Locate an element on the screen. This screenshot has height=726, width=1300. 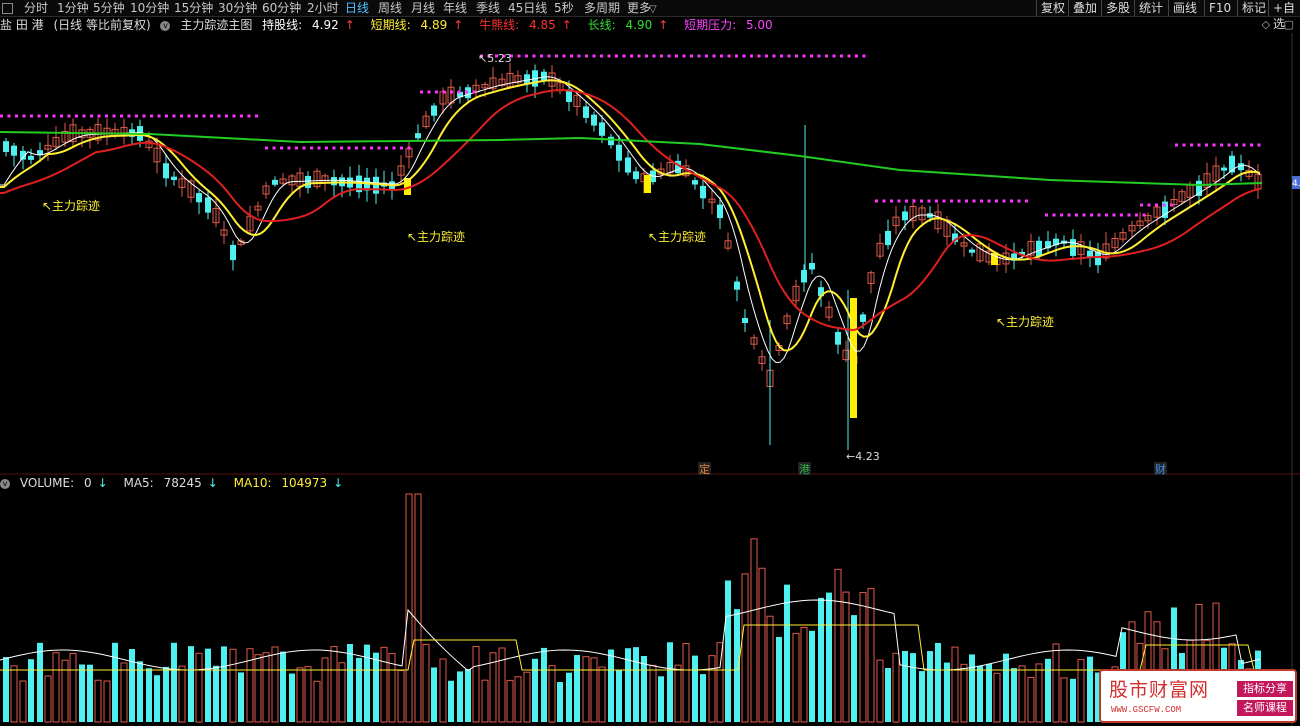
price-tag-label: 4. is located at coordinates (1296, 184).